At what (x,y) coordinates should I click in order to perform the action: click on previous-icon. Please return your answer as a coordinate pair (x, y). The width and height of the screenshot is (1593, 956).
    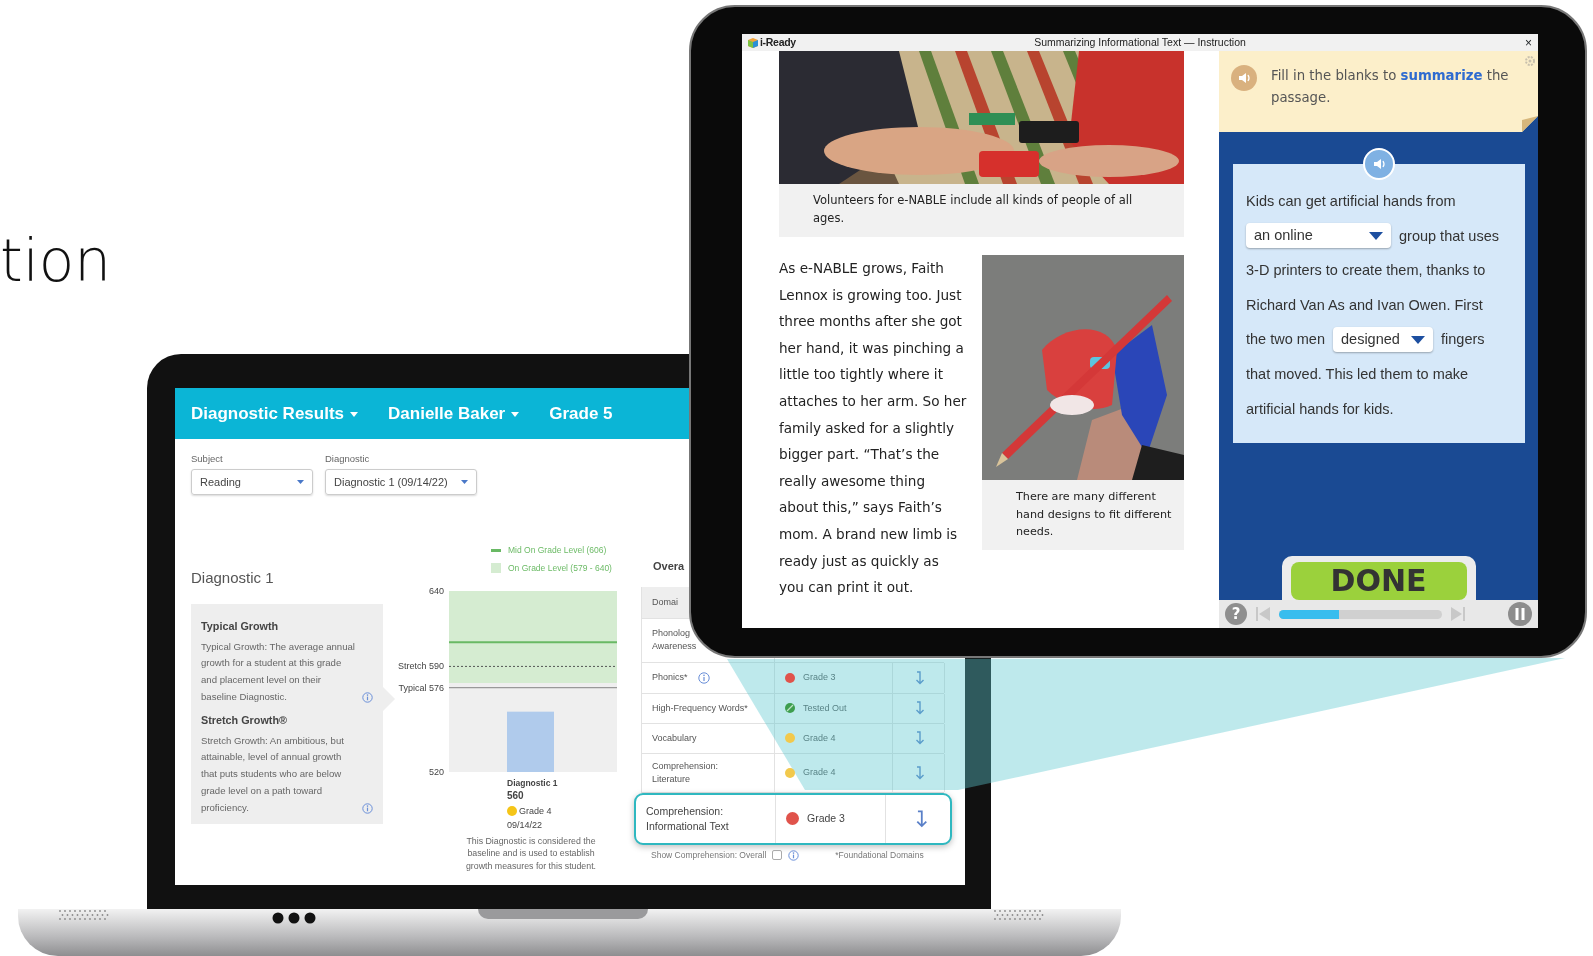
    Looking at the image, I should click on (1263, 614).